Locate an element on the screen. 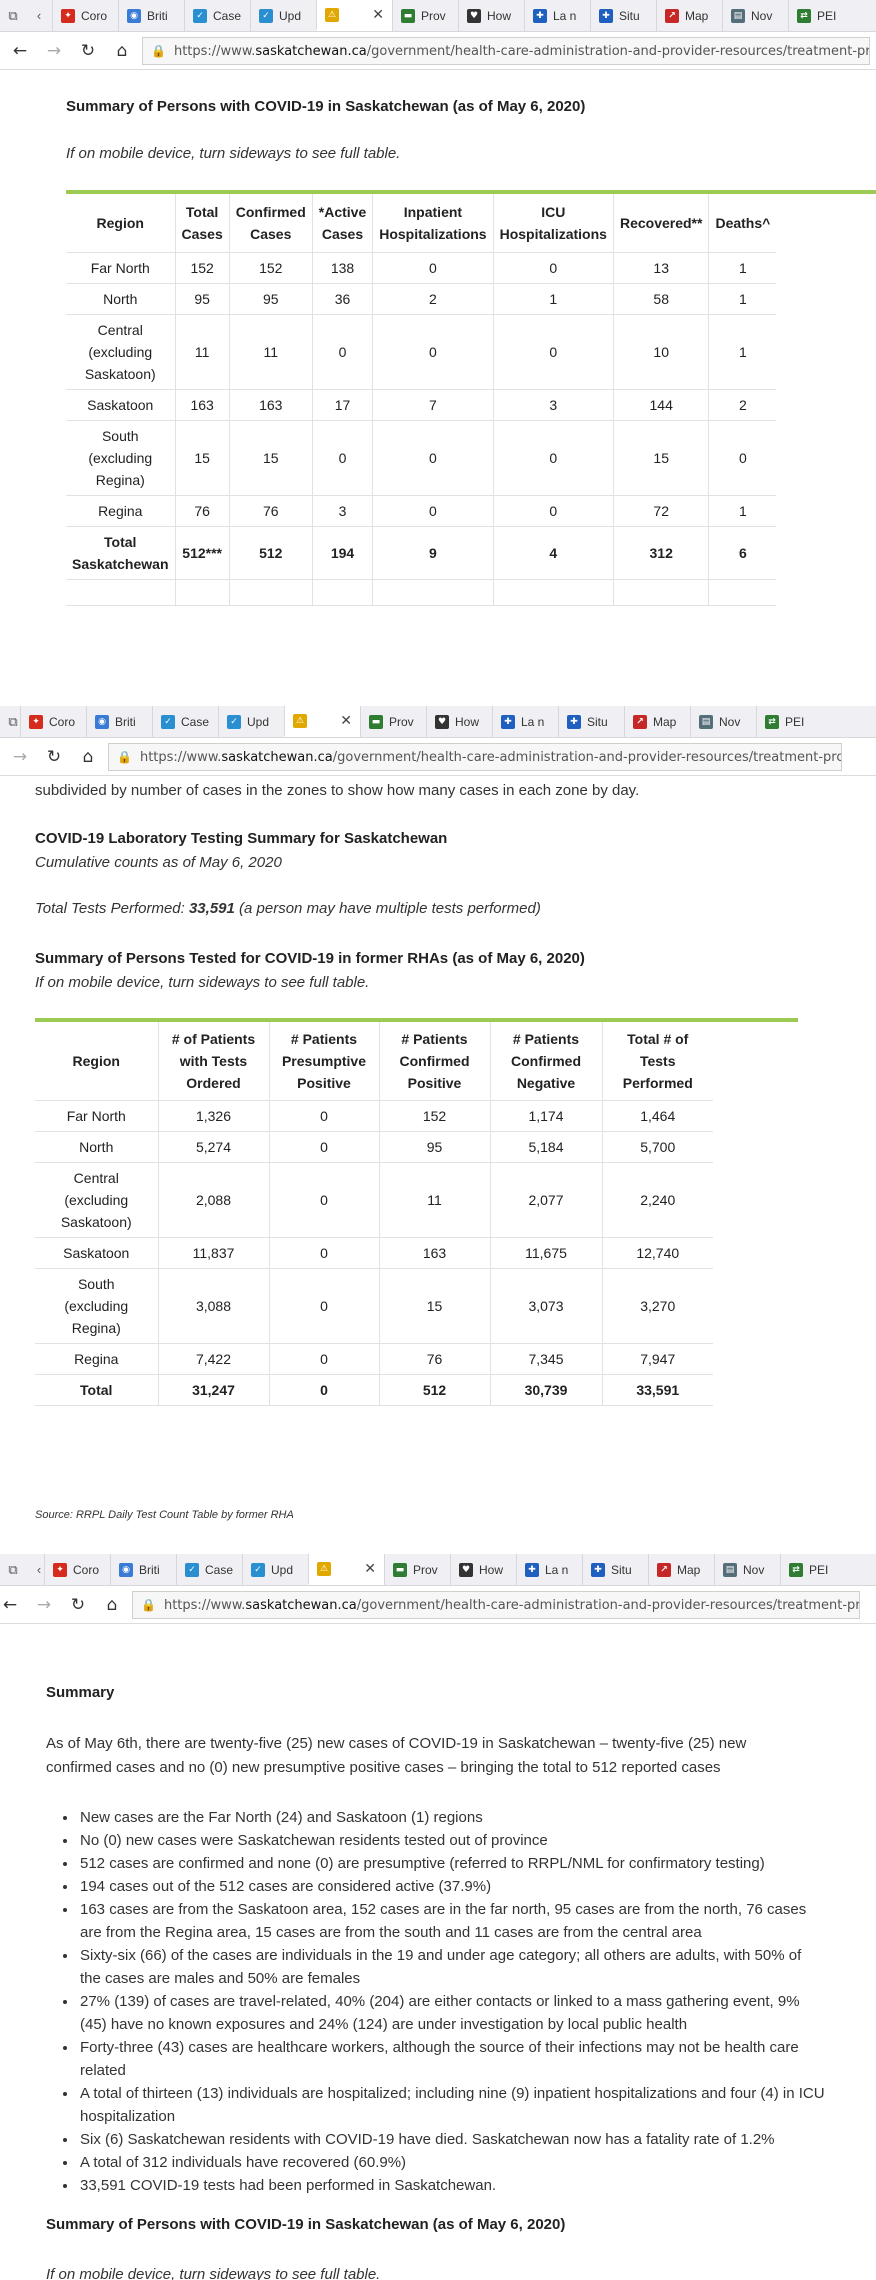  table-cell: 2,240 is located at coordinates (657, 1200).